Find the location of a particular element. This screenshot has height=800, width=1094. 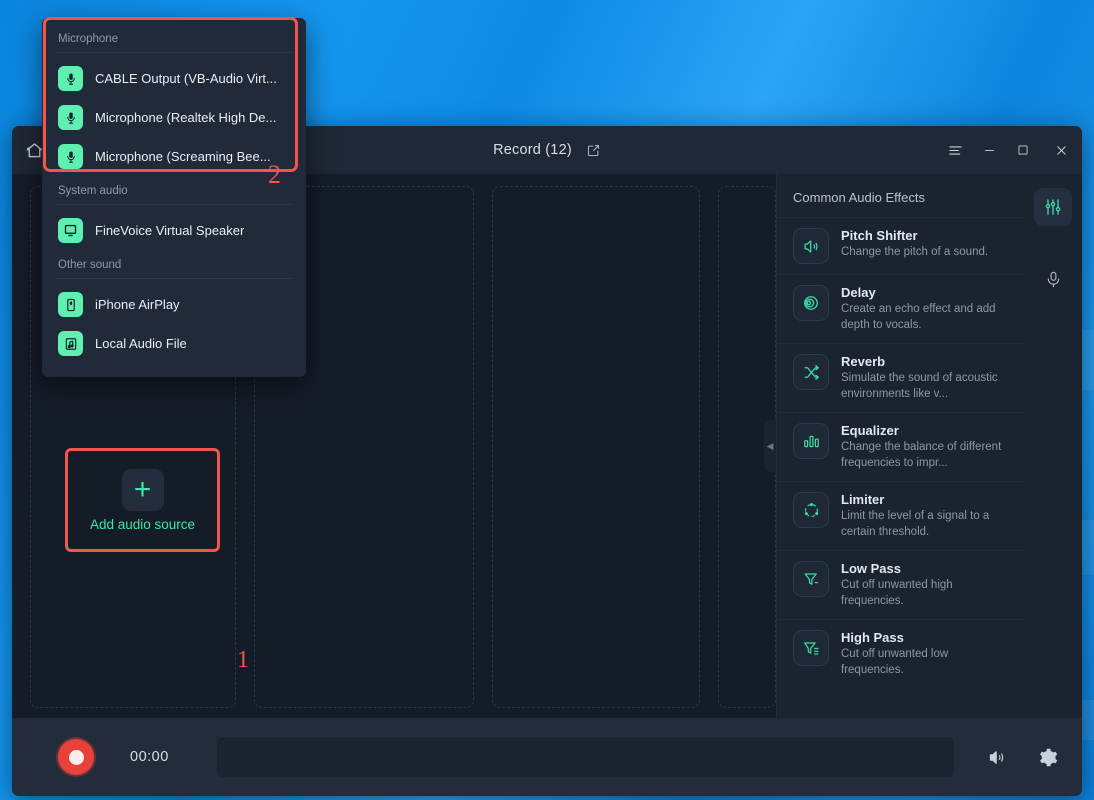

menu-item-label: Local Audio File is located at coordinates (141, 343).